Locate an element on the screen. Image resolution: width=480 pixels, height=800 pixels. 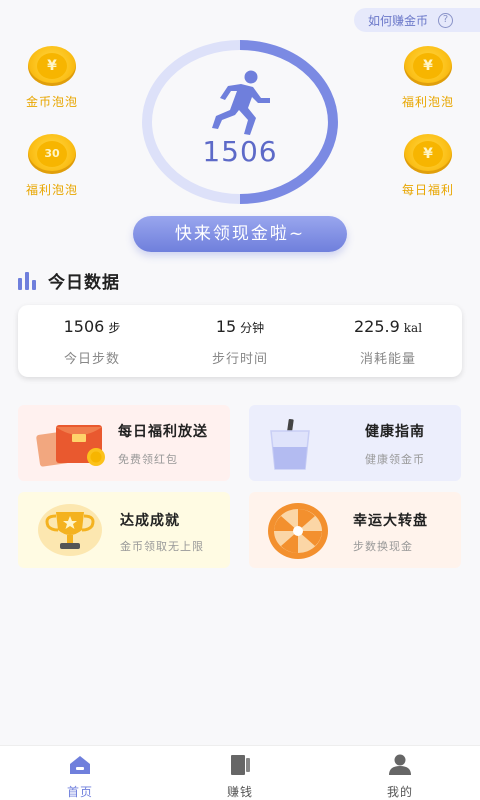
bar-chart-icon is located at coordinates (27, 280).